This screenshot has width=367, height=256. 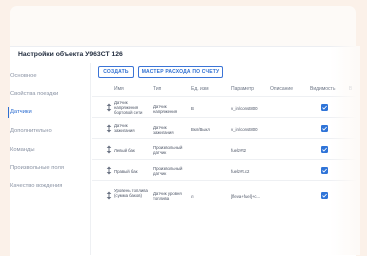 What do you see at coordinates (22, 150) in the screenshot?
I see `sidebar-item-commands: Команды` at bounding box center [22, 150].